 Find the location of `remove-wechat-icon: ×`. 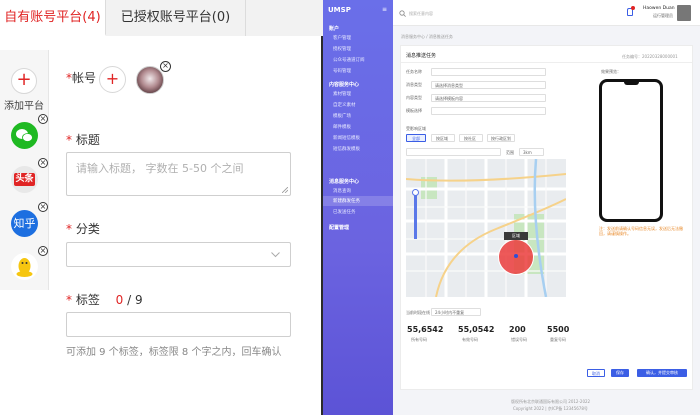

remove-wechat-icon: × is located at coordinates (43, 119).